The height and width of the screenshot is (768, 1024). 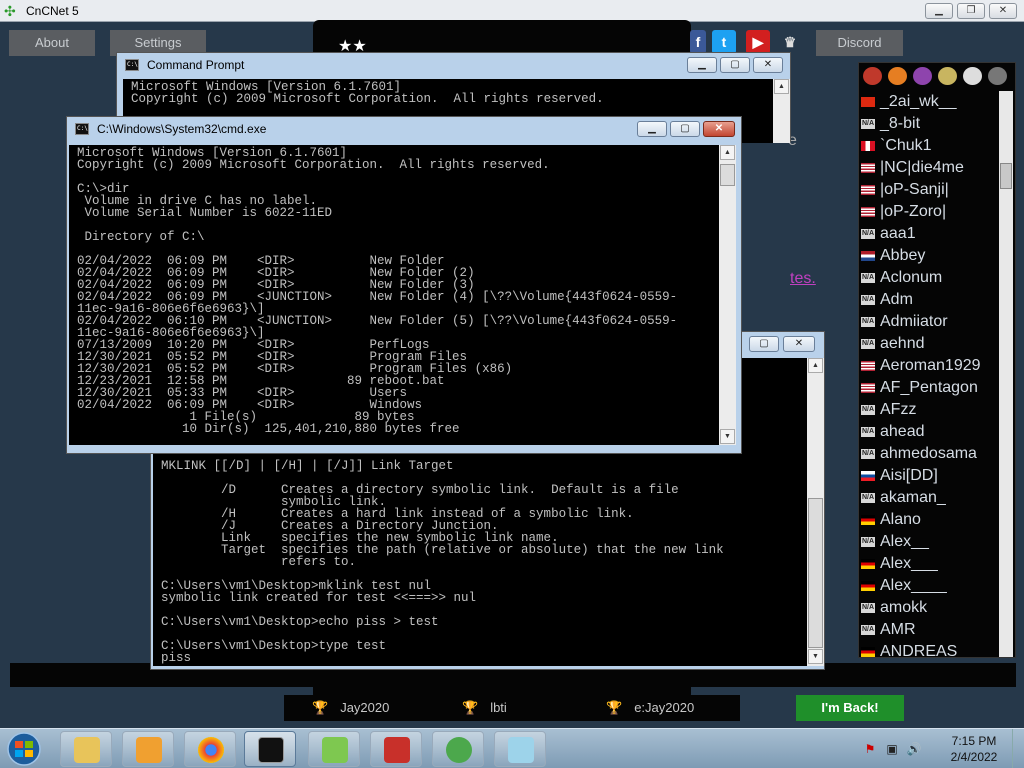 What do you see at coordinates (790, 42) in the screenshot?
I see `trophy-icon: ♛` at bounding box center [790, 42].